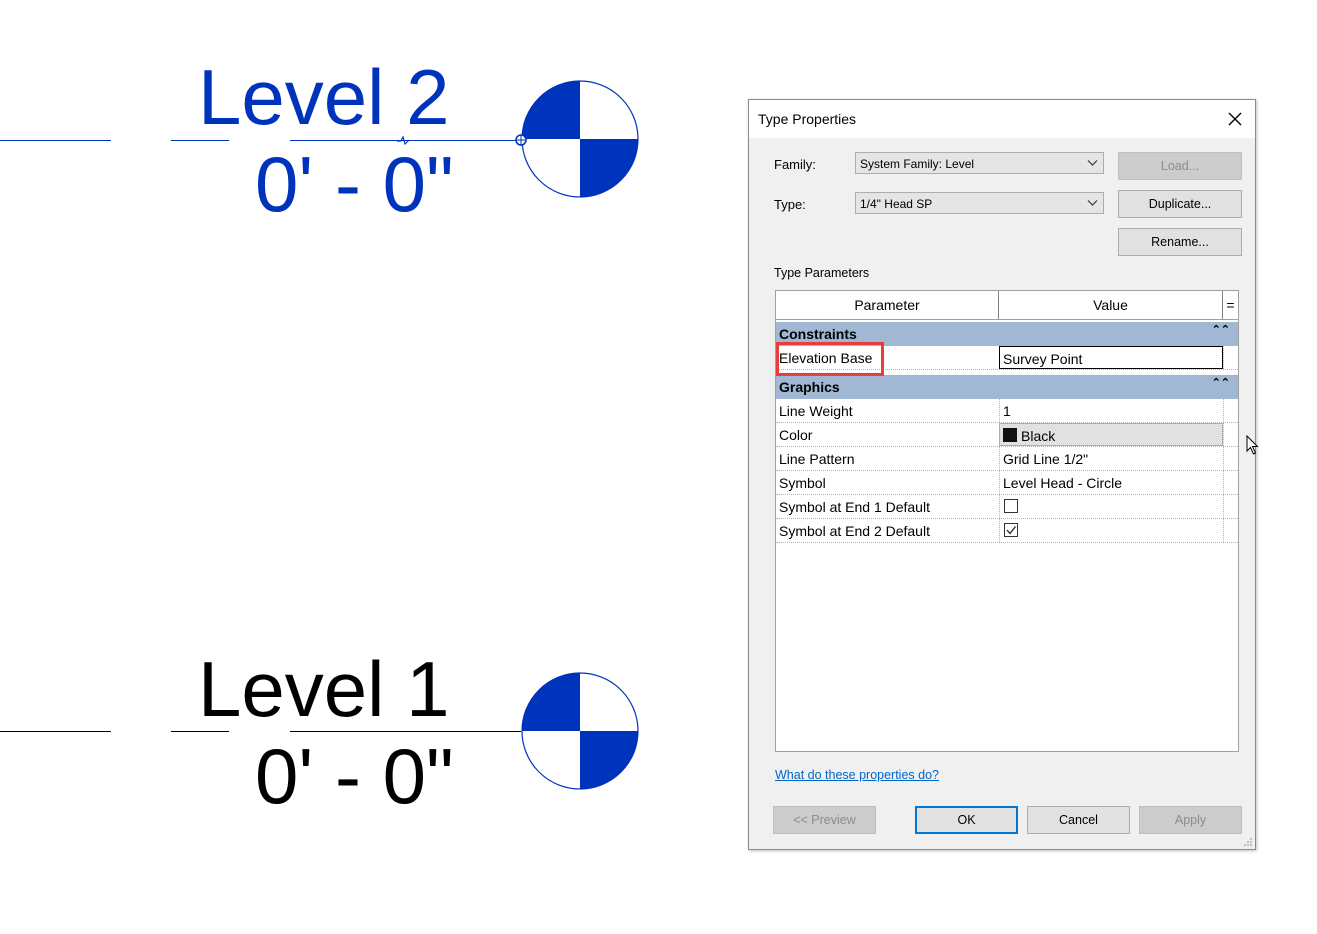 This screenshot has width=1317, height=934. I want to click on dialog-title: Type Properties, so click(807, 119).